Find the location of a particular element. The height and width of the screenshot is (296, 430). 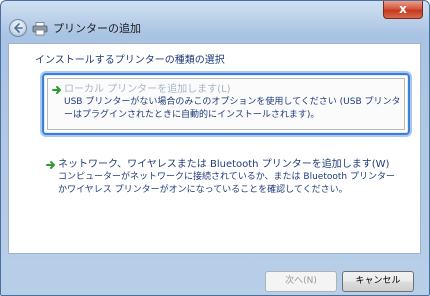

option-network-printer-title: ネットワーク、ワイヤレスまたは Bluetooth プリンターを追加します(W) is located at coordinates (224, 164).